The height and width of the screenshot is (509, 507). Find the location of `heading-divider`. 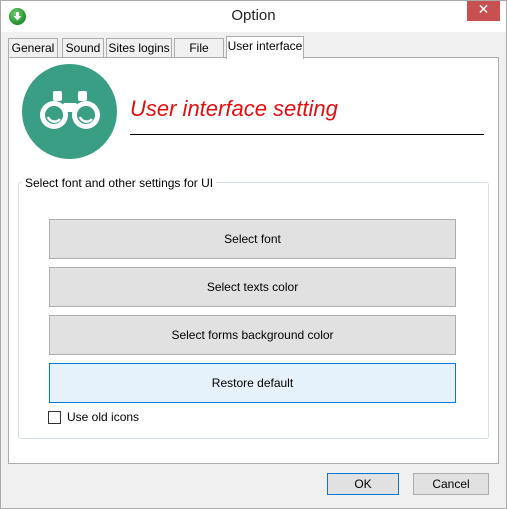

heading-divider is located at coordinates (307, 134).